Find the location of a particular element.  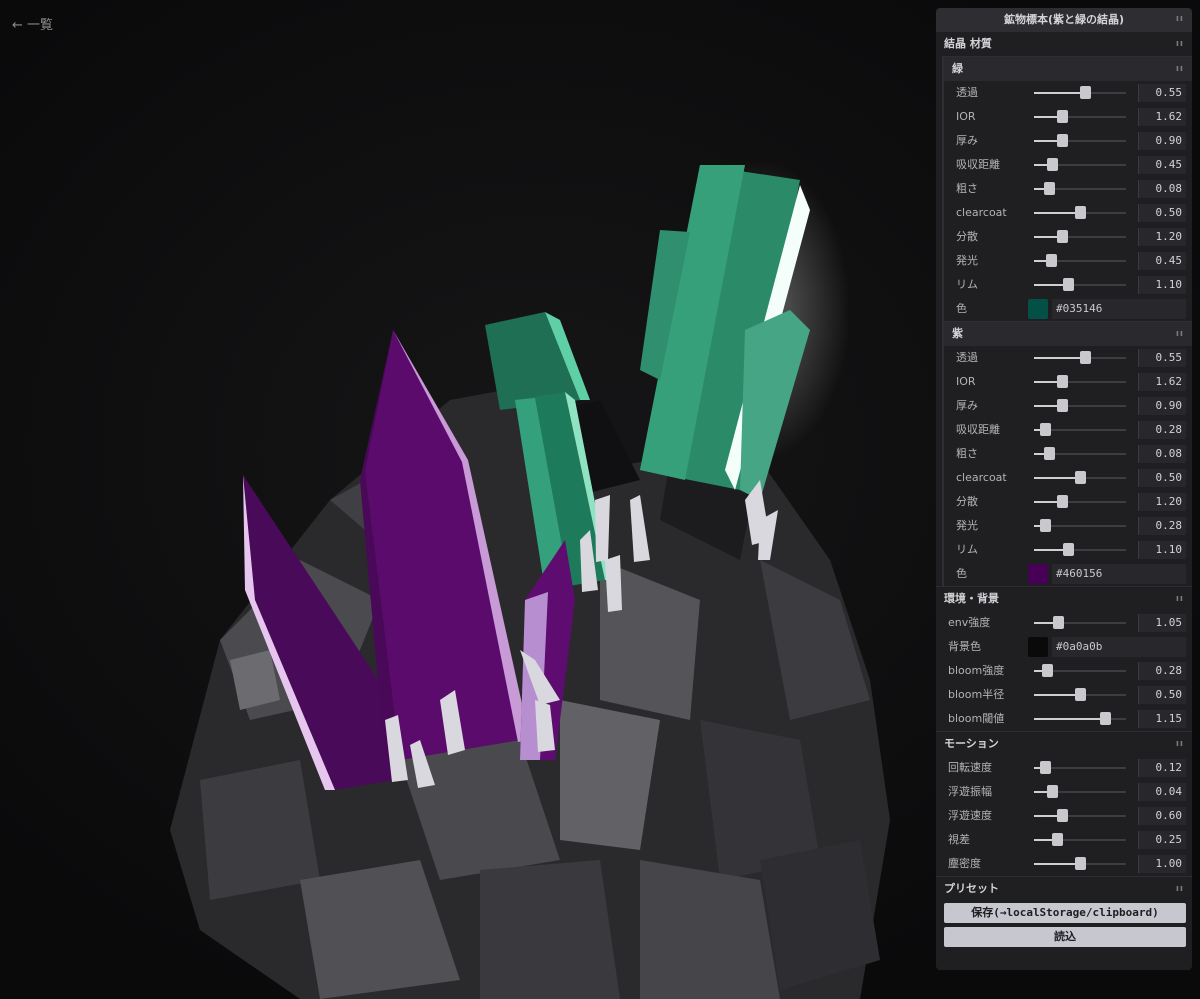

number-input: 1.15 is located at coordinates (1162, 719).